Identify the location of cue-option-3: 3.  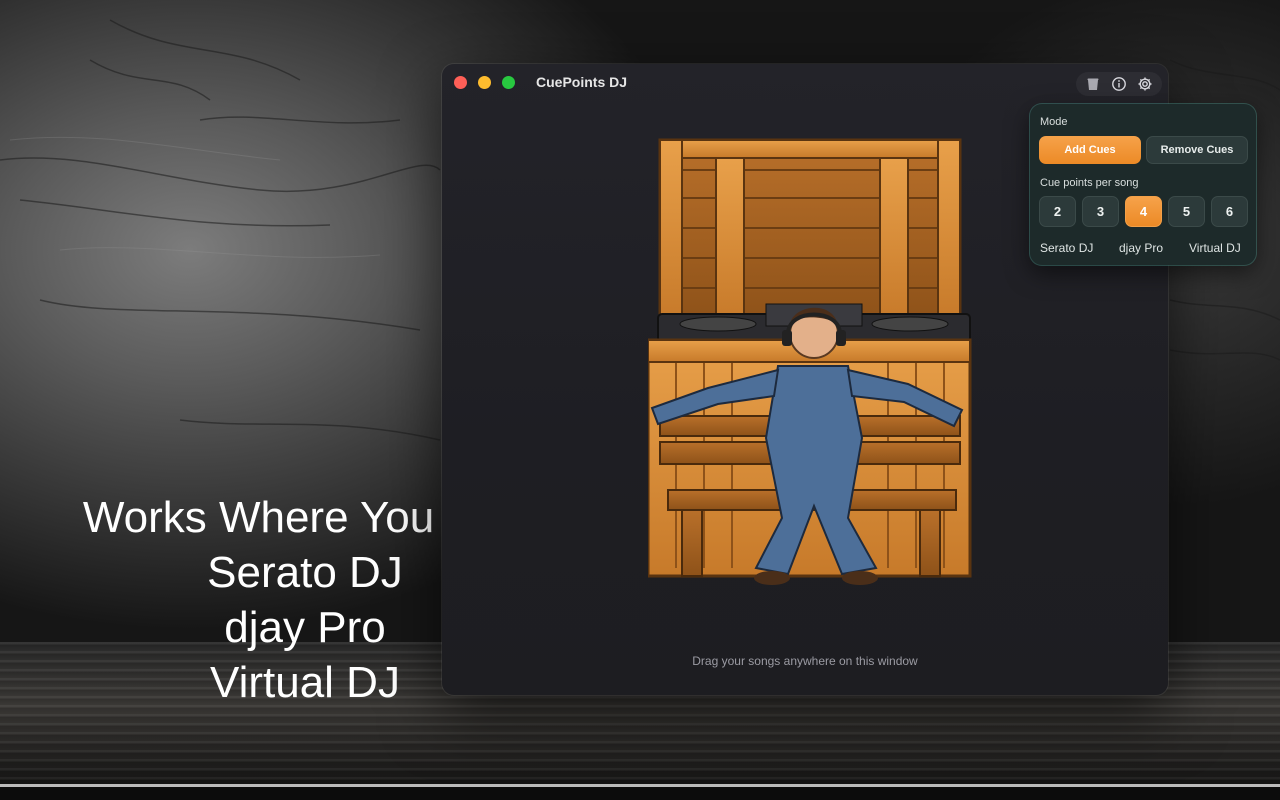
(1100, 211).